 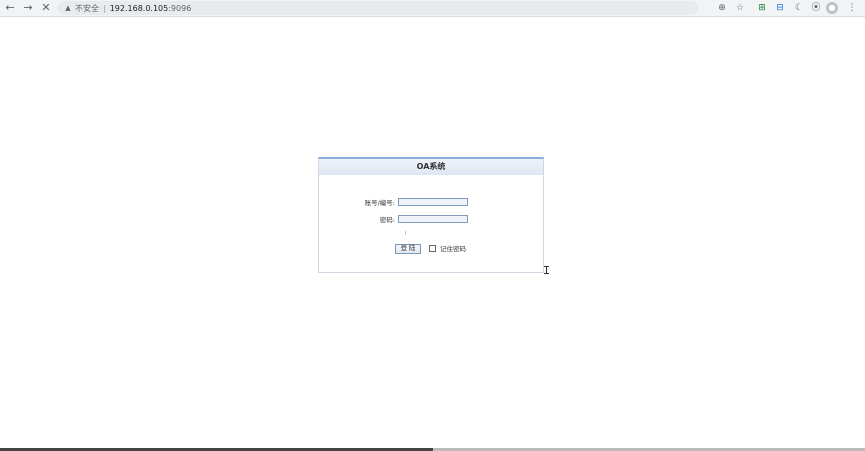 What do you see at coordinates (433, 202) in the screenshot?
I see `account-input` at bounding box center [433, 202].